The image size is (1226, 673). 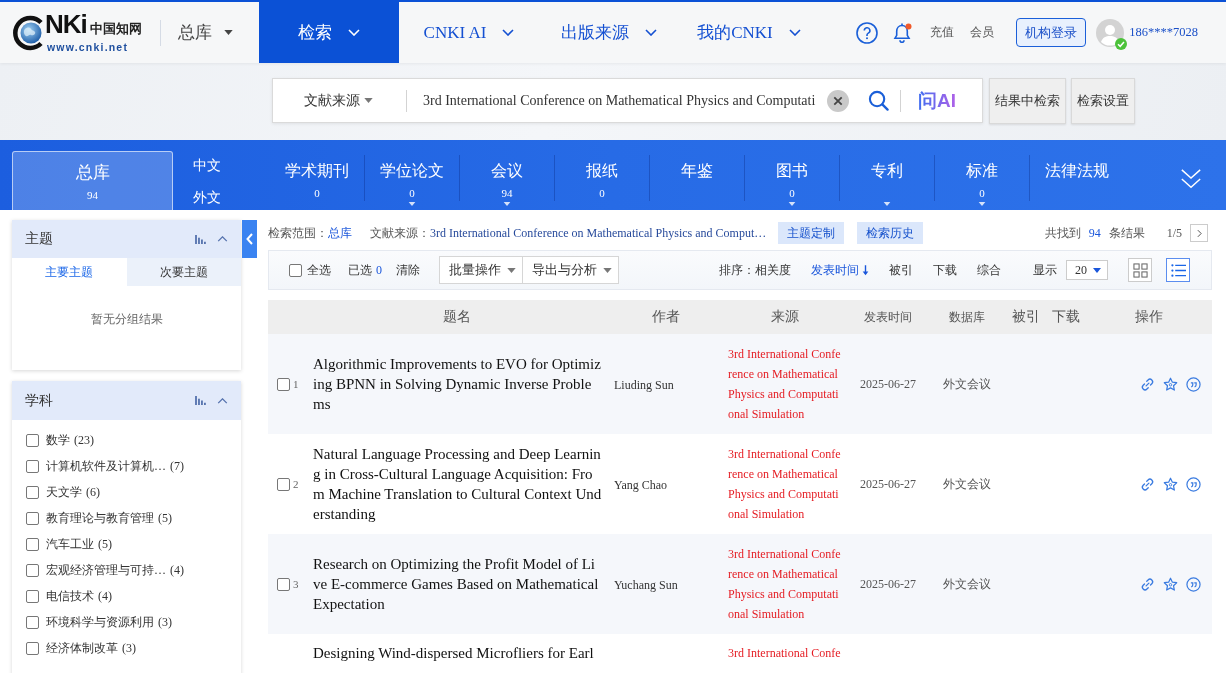 I want to click on clear-icon, so click(x=838, y=100).